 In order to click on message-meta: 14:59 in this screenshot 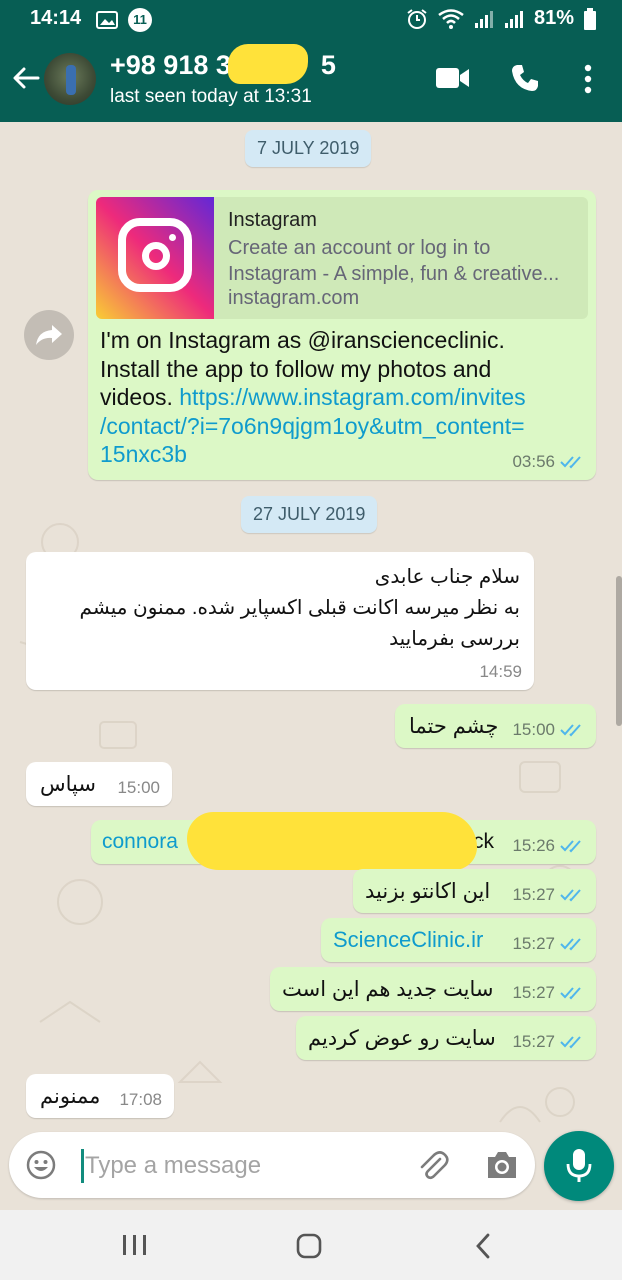, I will do `click(500, 672)`.